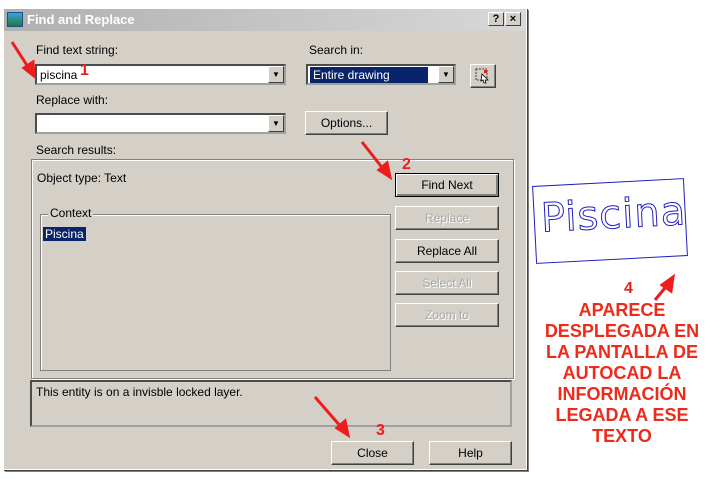  I want to click on annotation-number-2: 2, so click(406, 164).